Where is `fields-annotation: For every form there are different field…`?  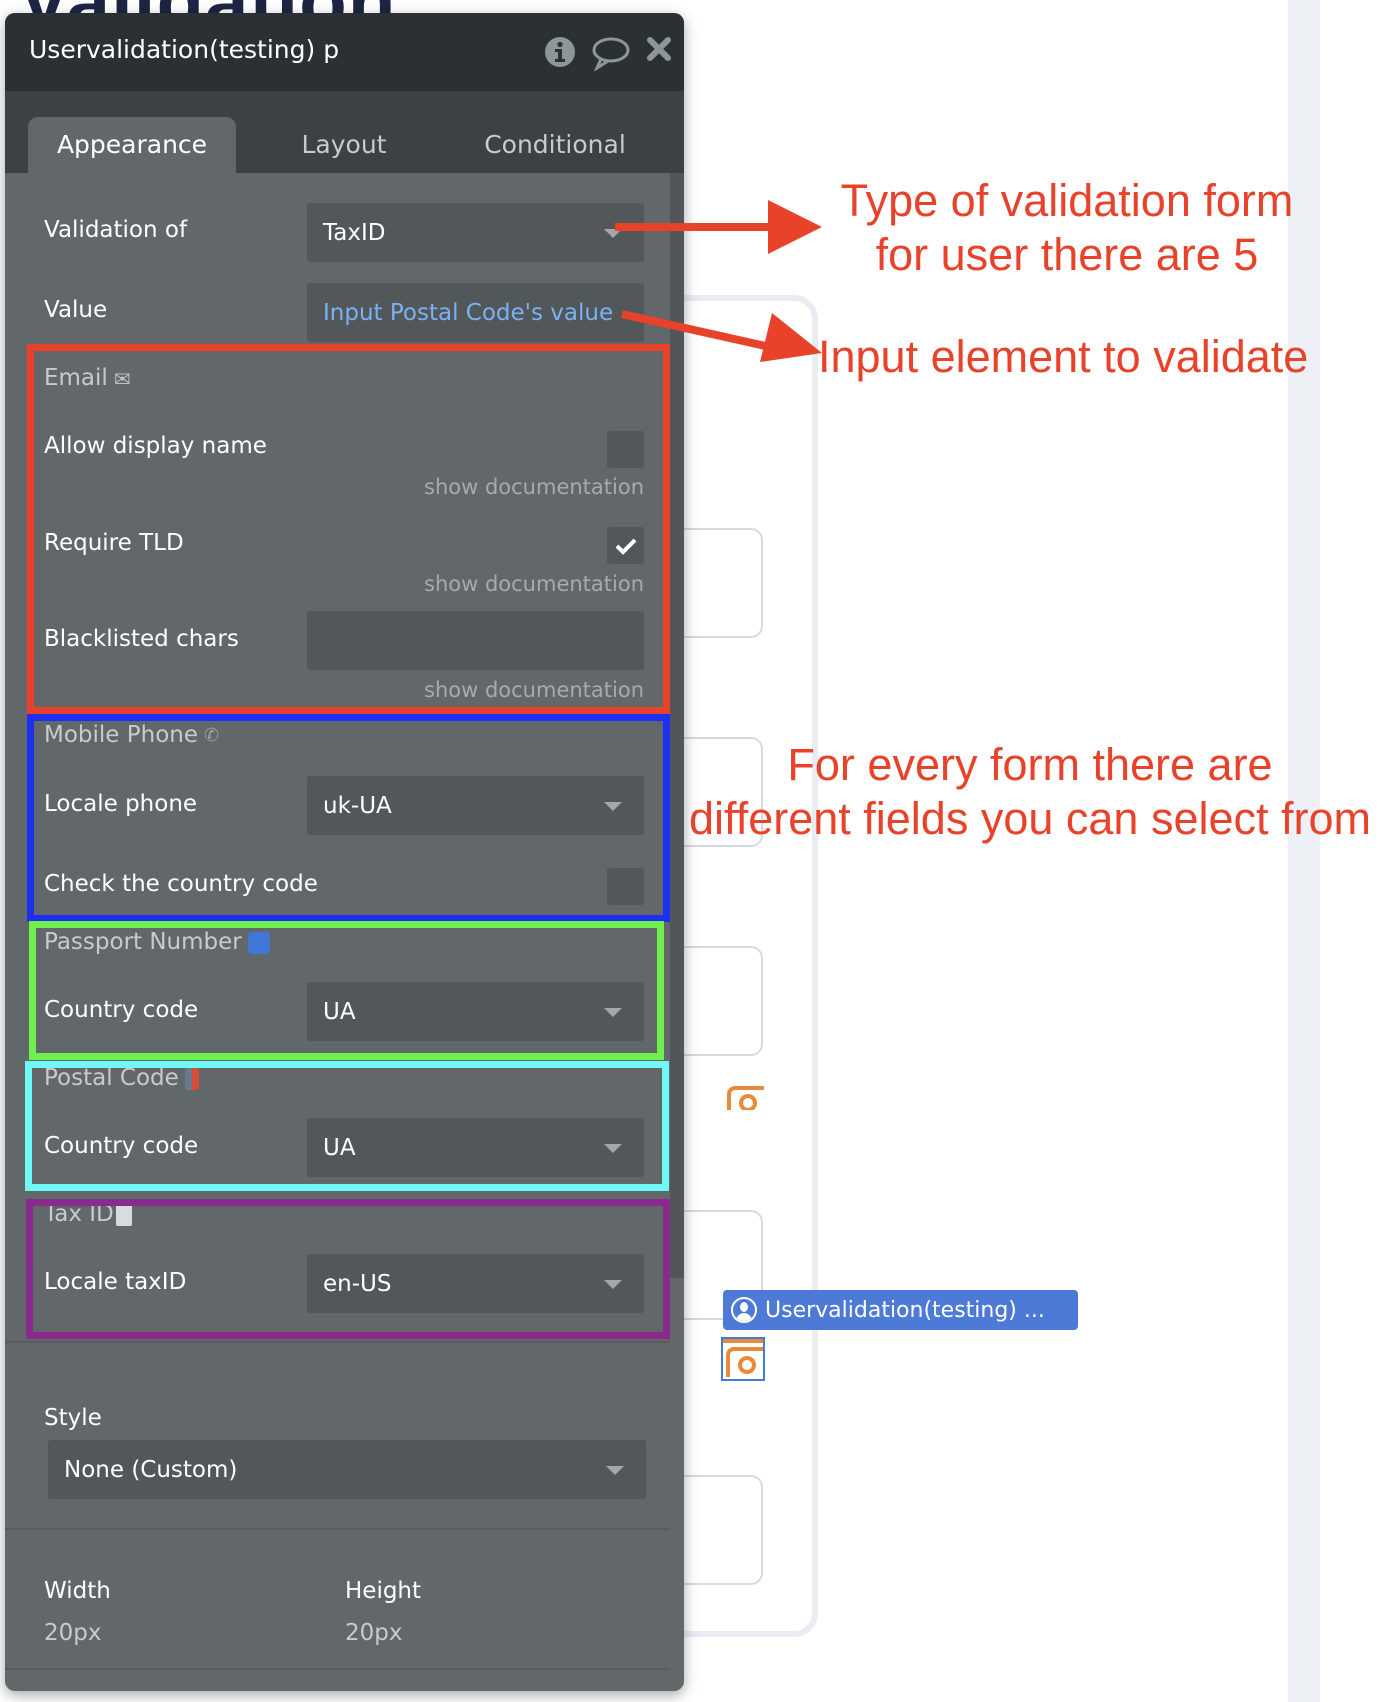
fields-annotation: For every form there are different field… is located at coordinates (1029, 791).